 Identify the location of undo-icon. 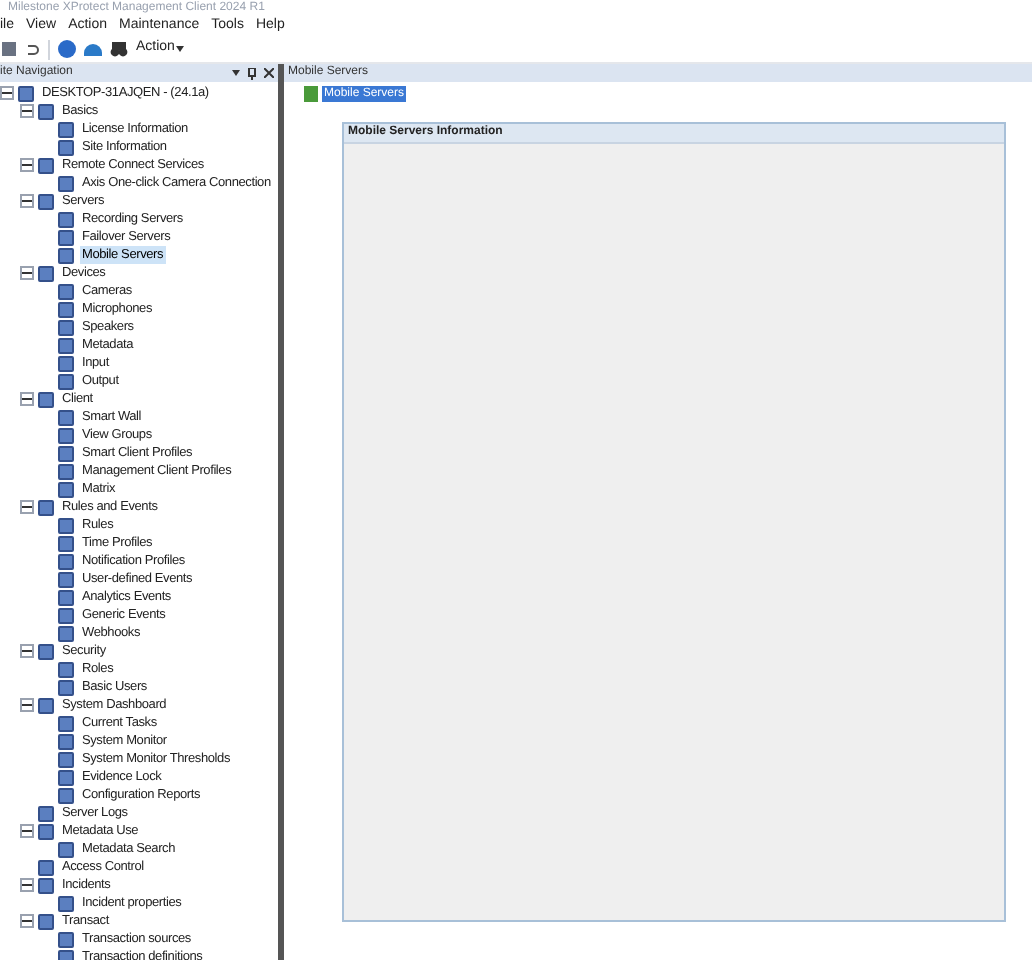
(32, 49).